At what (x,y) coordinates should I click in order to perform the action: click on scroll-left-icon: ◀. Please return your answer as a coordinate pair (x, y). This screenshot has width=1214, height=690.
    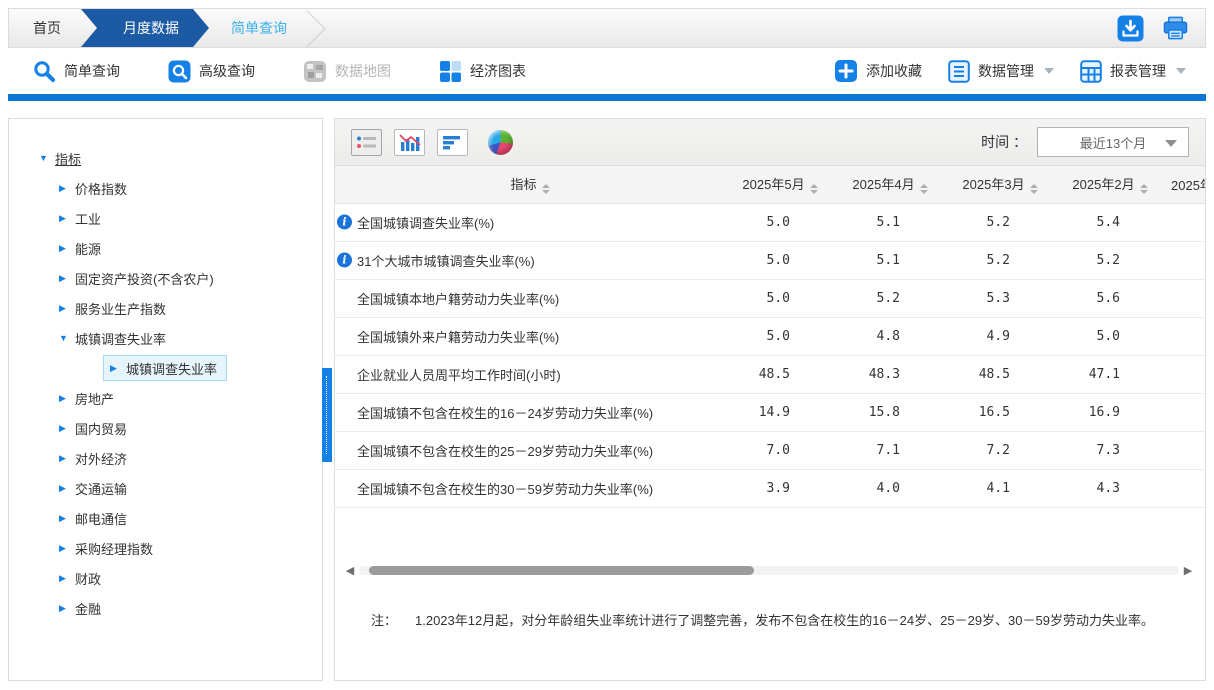
    Looking at the image, I should click on (350, 570).